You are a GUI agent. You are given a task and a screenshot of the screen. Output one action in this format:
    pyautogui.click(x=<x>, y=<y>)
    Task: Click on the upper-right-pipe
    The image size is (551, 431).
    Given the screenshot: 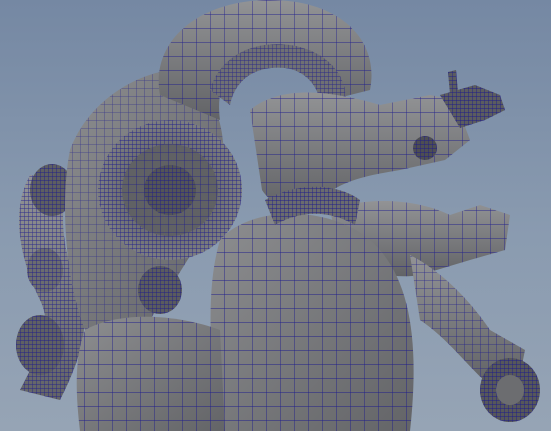 What is the action you would take?
    pyautogui.click(x=377, y=139)
    